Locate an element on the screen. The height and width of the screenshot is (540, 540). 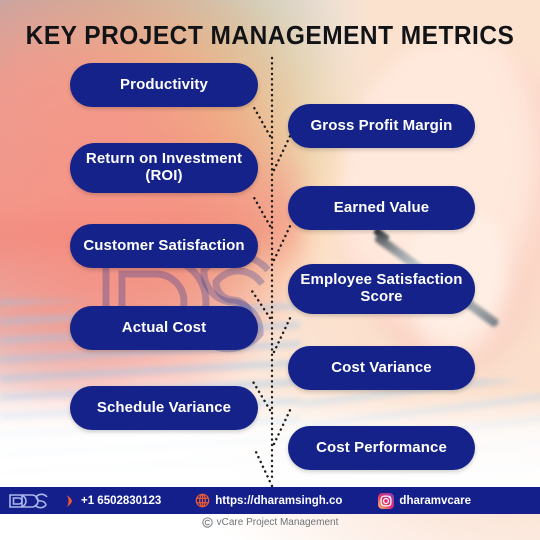
footer-phone: +1 6502830123 is located at coordinates (112, 501).